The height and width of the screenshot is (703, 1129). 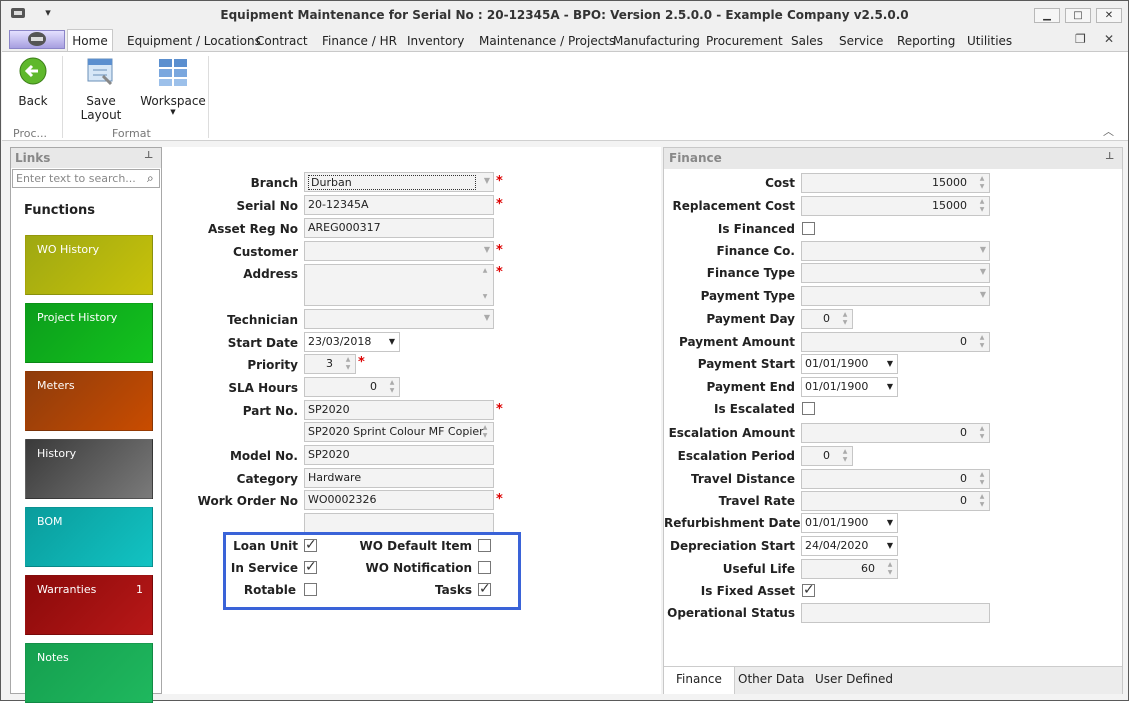 I want to click on close-child-button: ✕, so click(x=1109, y=39).